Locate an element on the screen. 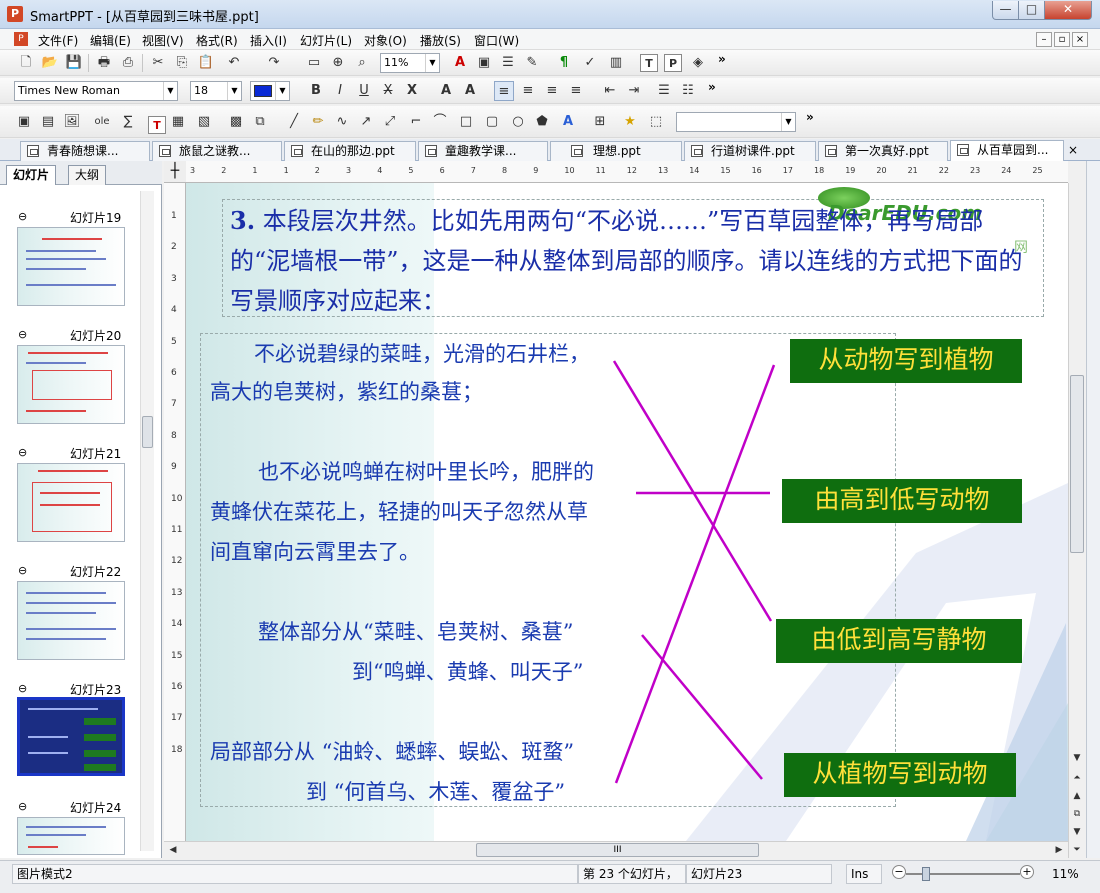  line-icon: ╱ is located at coordinates (294, 122).